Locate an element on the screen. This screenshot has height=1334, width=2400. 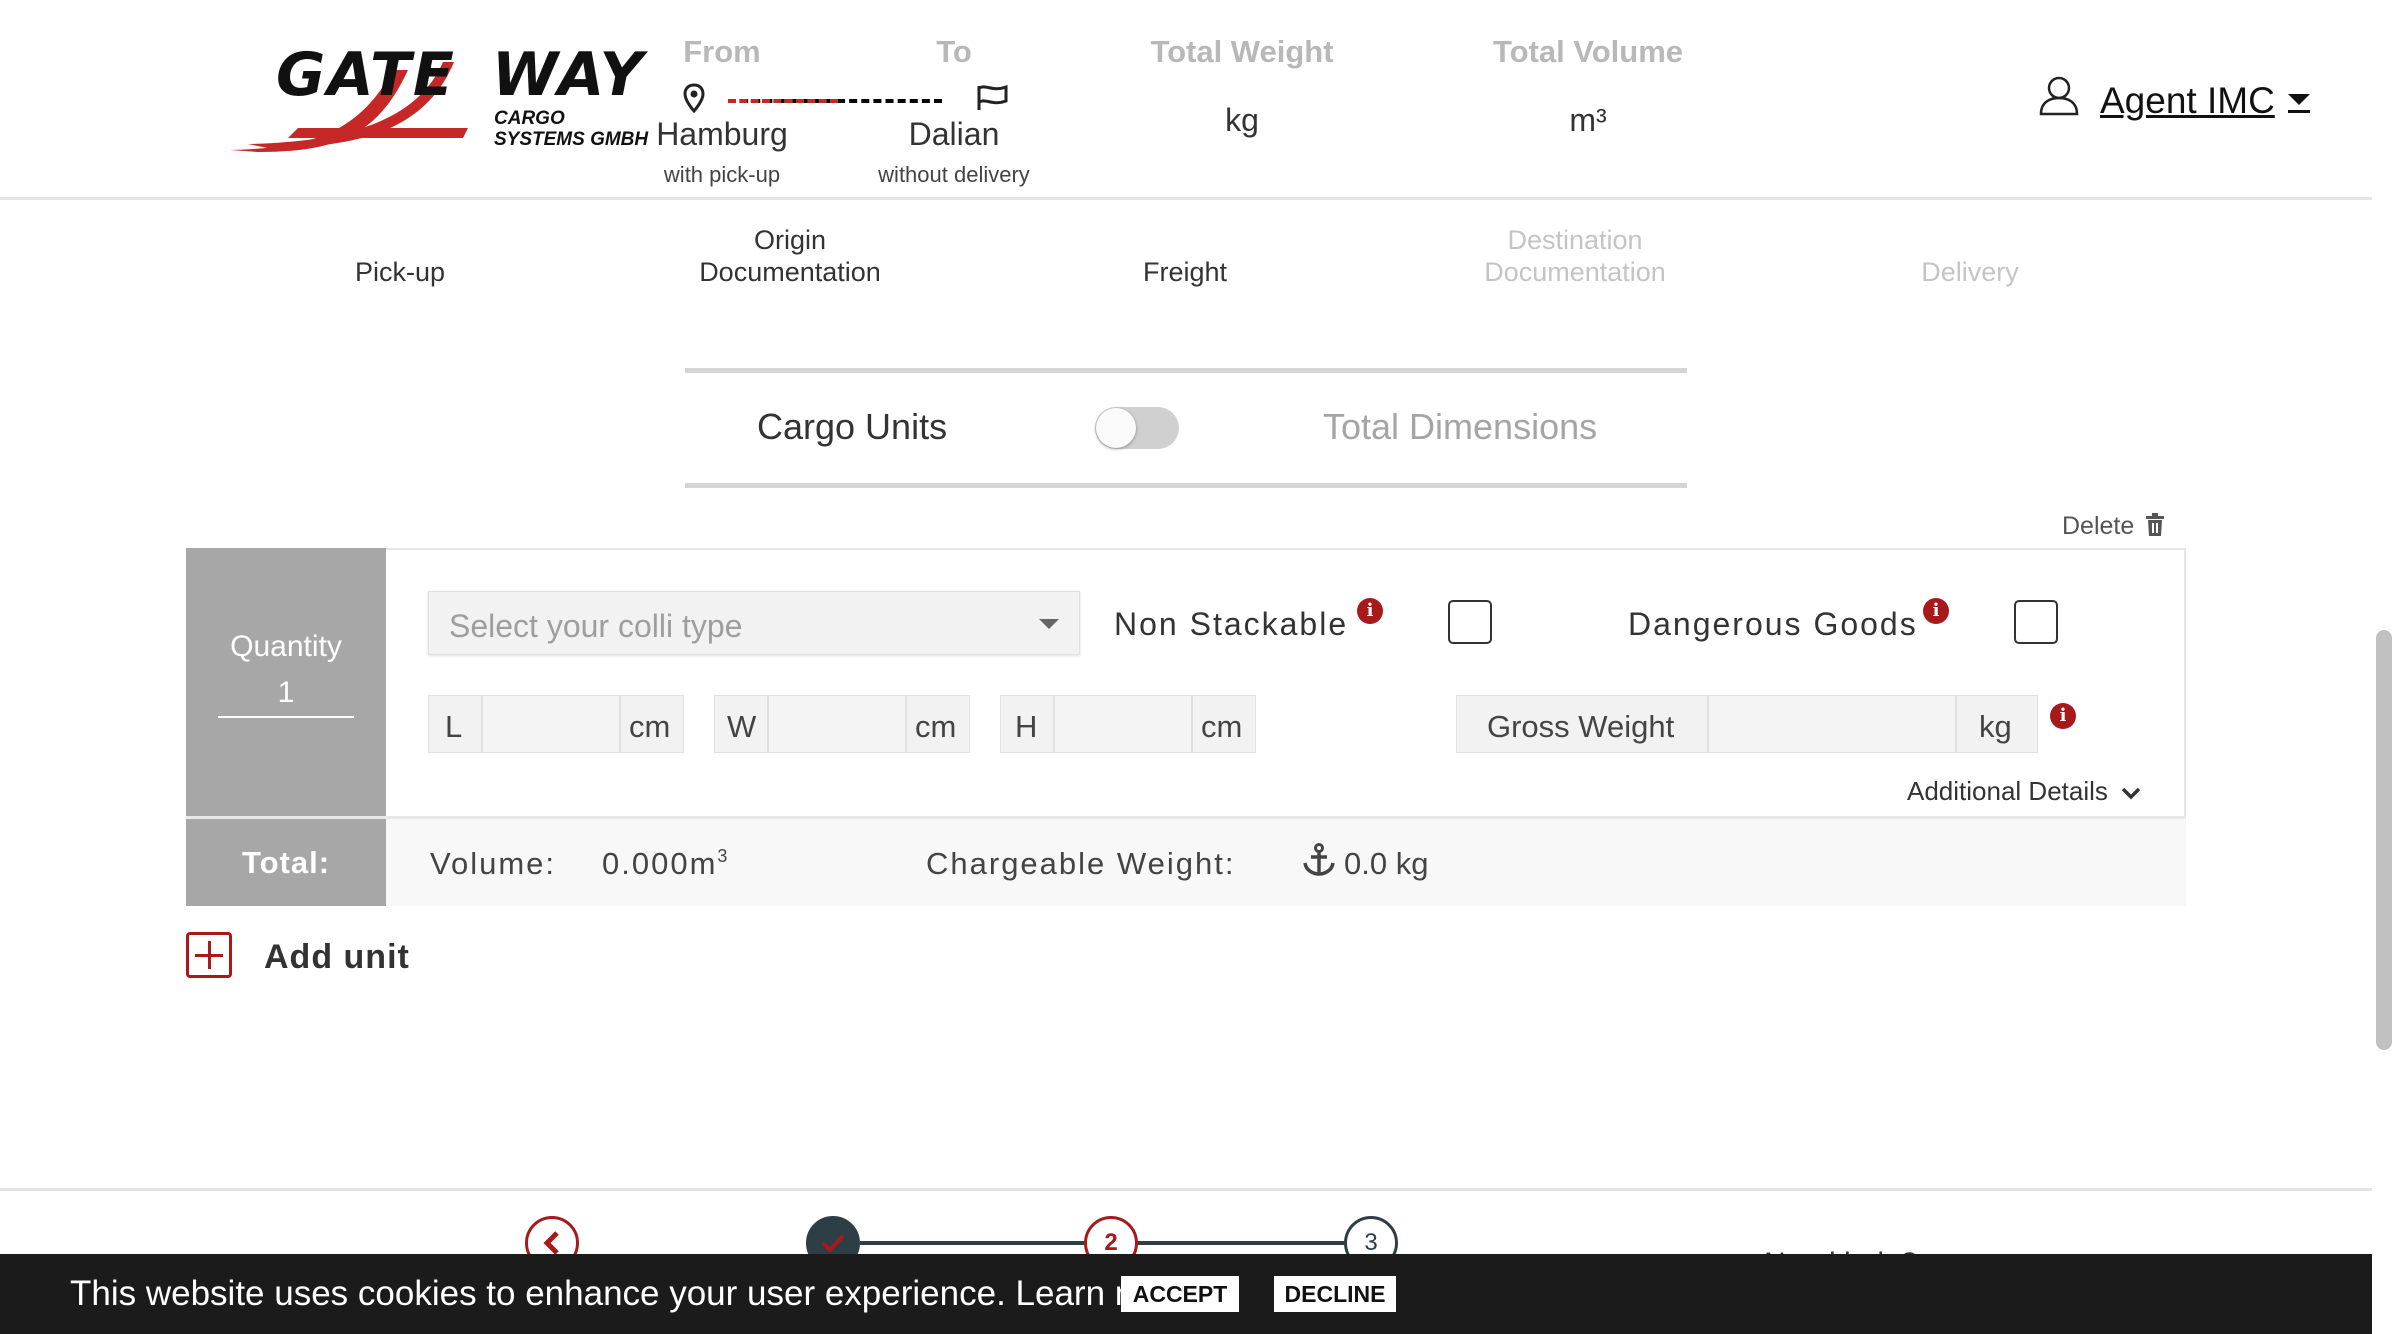
additional-details-toggle: Additional Details is located at coordinates (2024, 791).